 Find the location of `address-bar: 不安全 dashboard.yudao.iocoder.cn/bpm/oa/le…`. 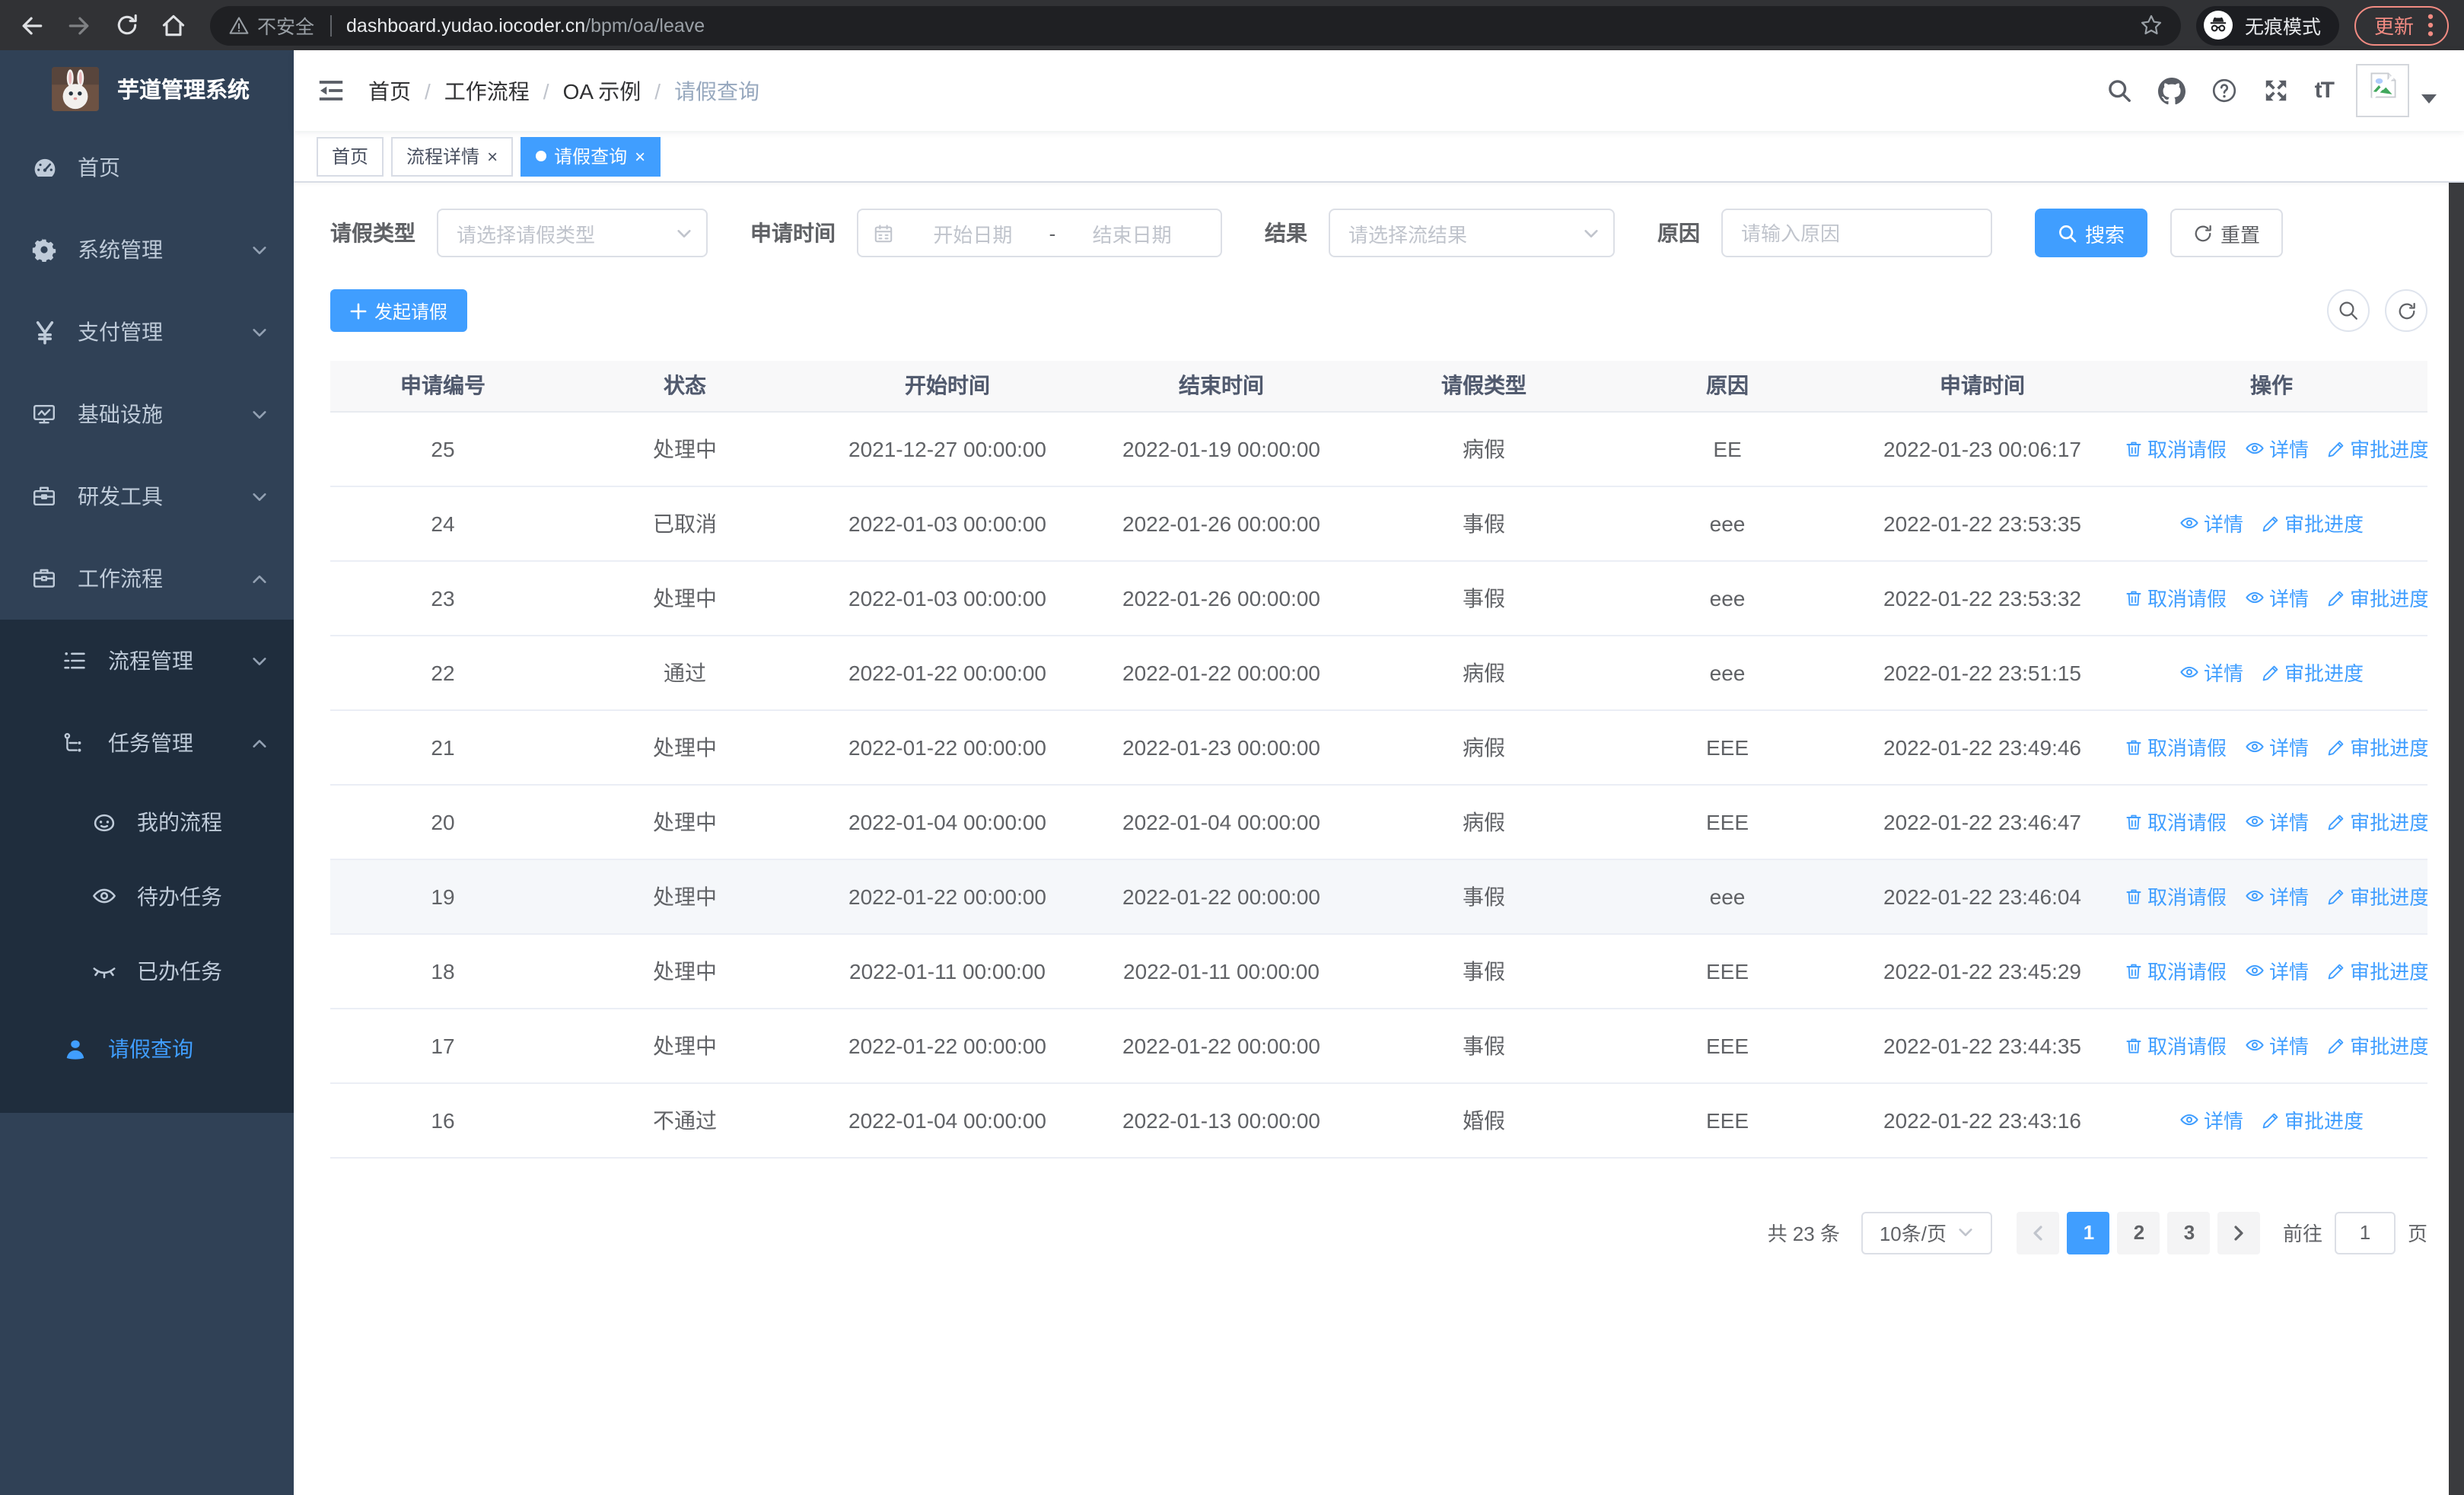

address-bar: 不安全 dashboard.yudao.iocoder.cn/bpm/oa/le… is located at coordinates (1195, 25).